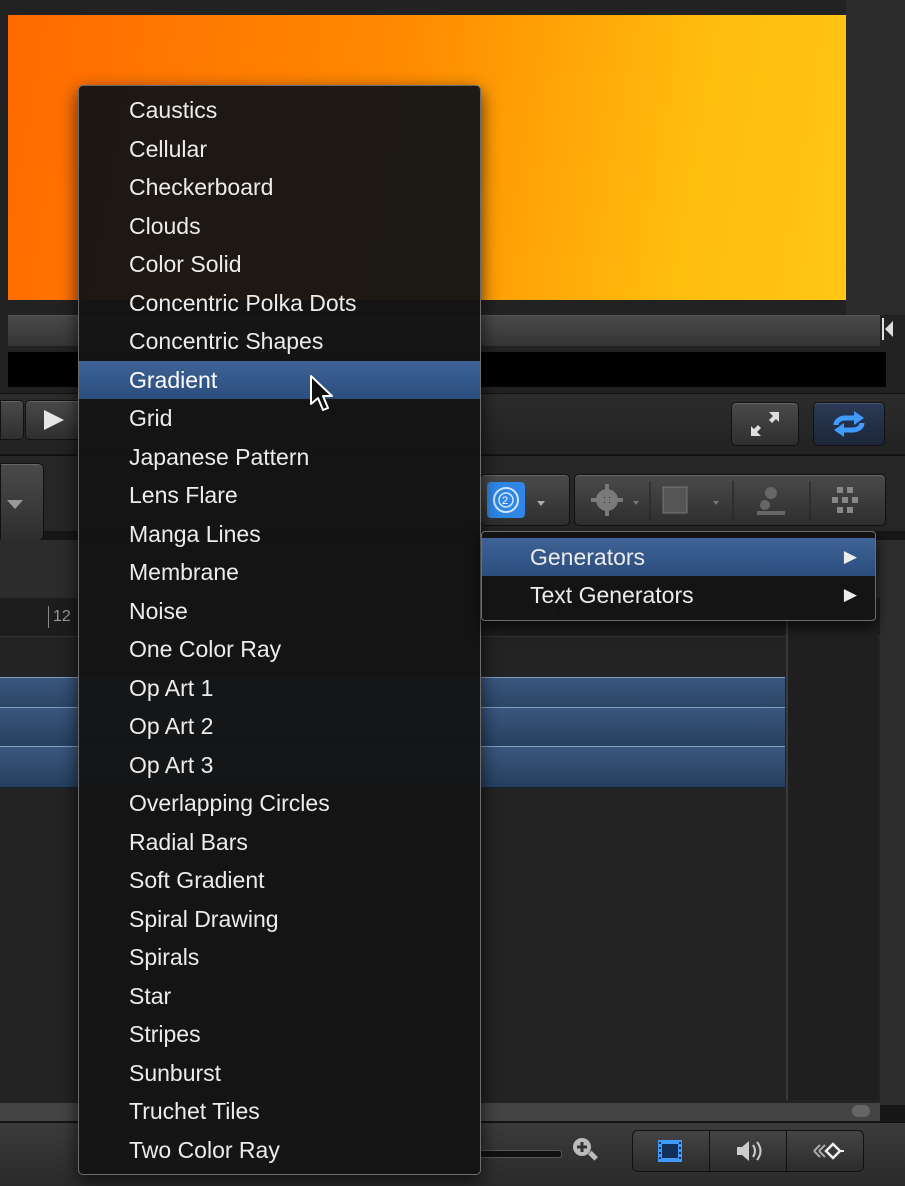 This screenshot has width=905, height=1186. I want to click on keyframe-button, so click(824, 1151).